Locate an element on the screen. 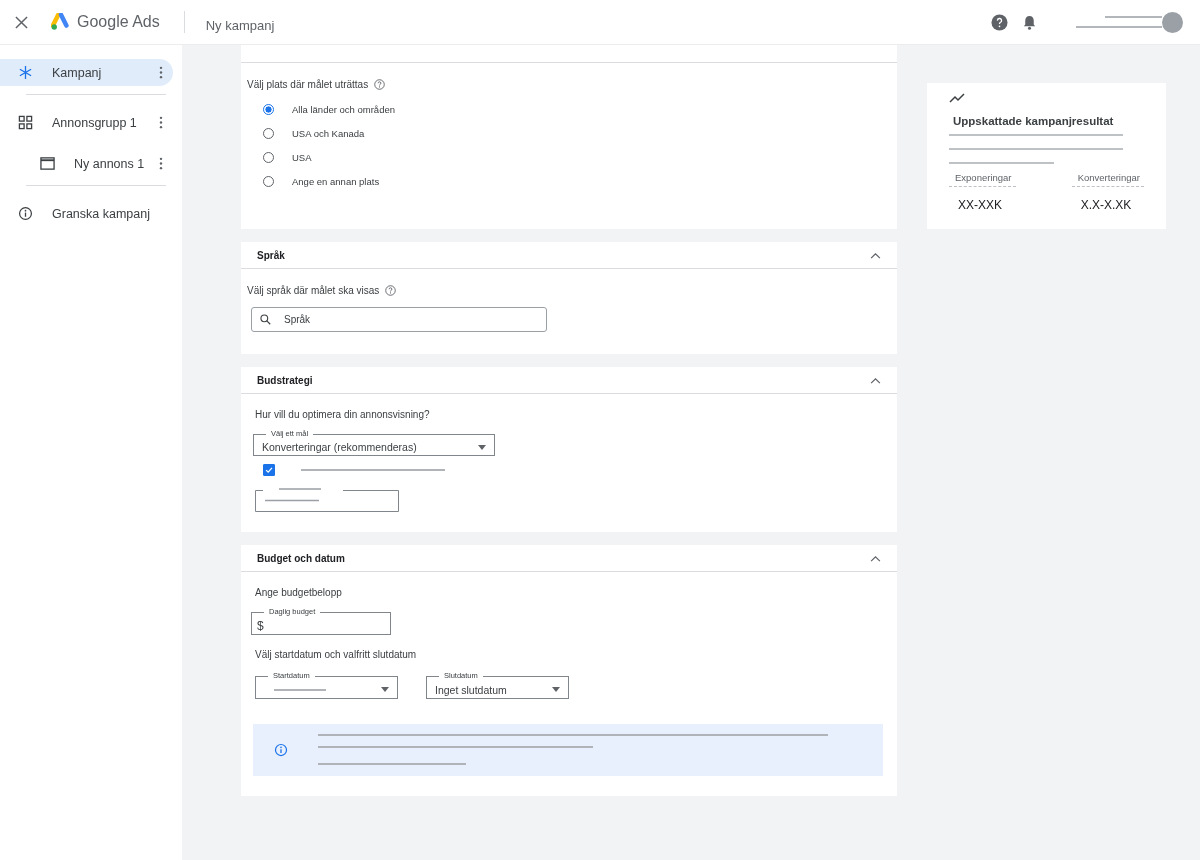  radio-option: USA och Kanada is located at coordinates (580, 133).